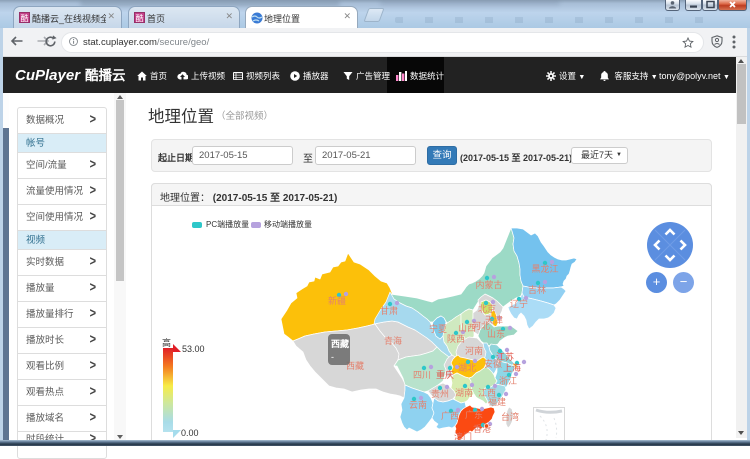  I want to click on svg-text: 天津, so click(494, 320).